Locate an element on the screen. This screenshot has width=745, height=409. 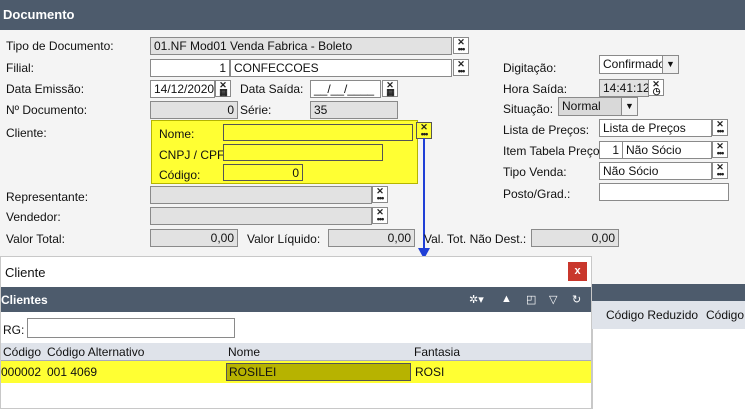
n-documento-label: Nº Documento: is located at coordinates (47, 110).